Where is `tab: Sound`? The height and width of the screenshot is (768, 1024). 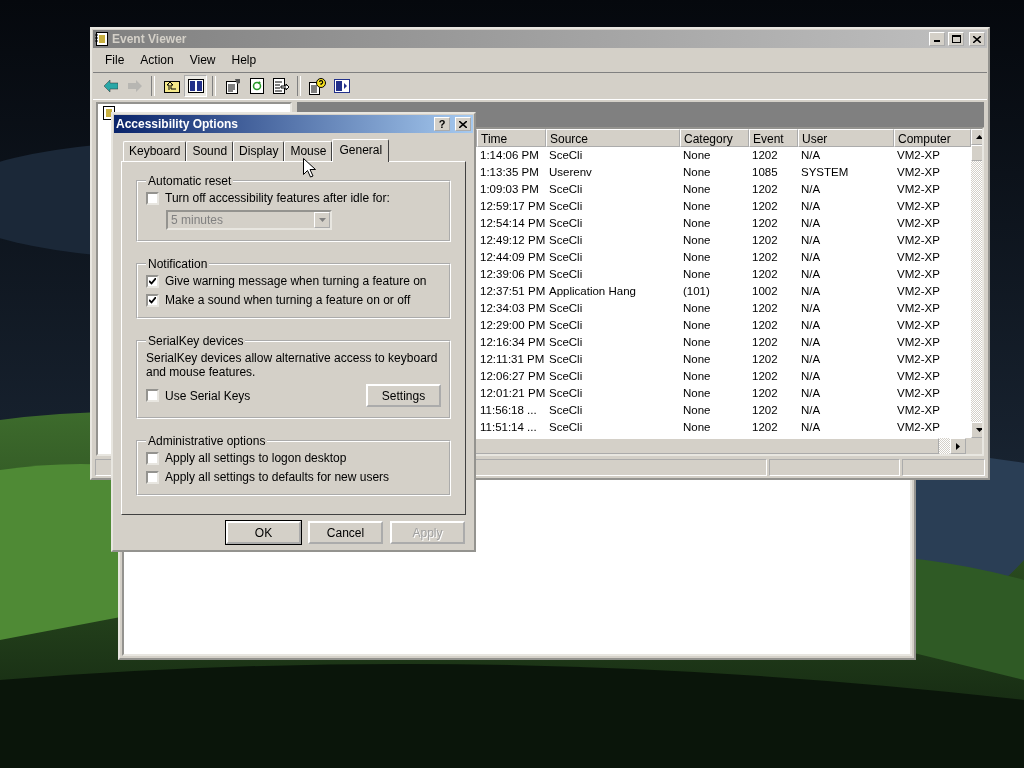 tab: Sound is located at coordinates (210, 151).